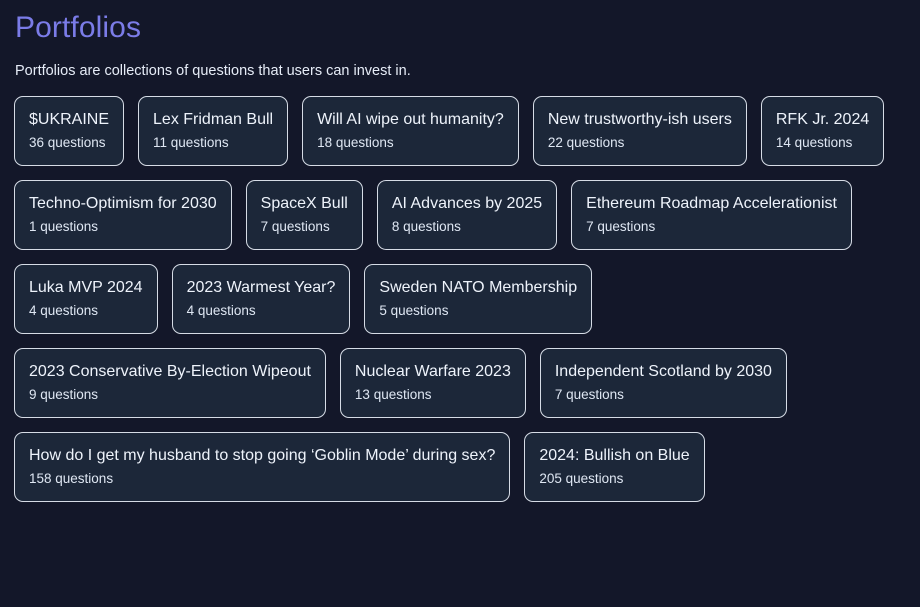 The height and width of the screenshot is (607, 920). Describe the element at coordinates (639, 119) in the screenshot. I see `portfolio-card-title: New trustworthy-ish users` at that location.